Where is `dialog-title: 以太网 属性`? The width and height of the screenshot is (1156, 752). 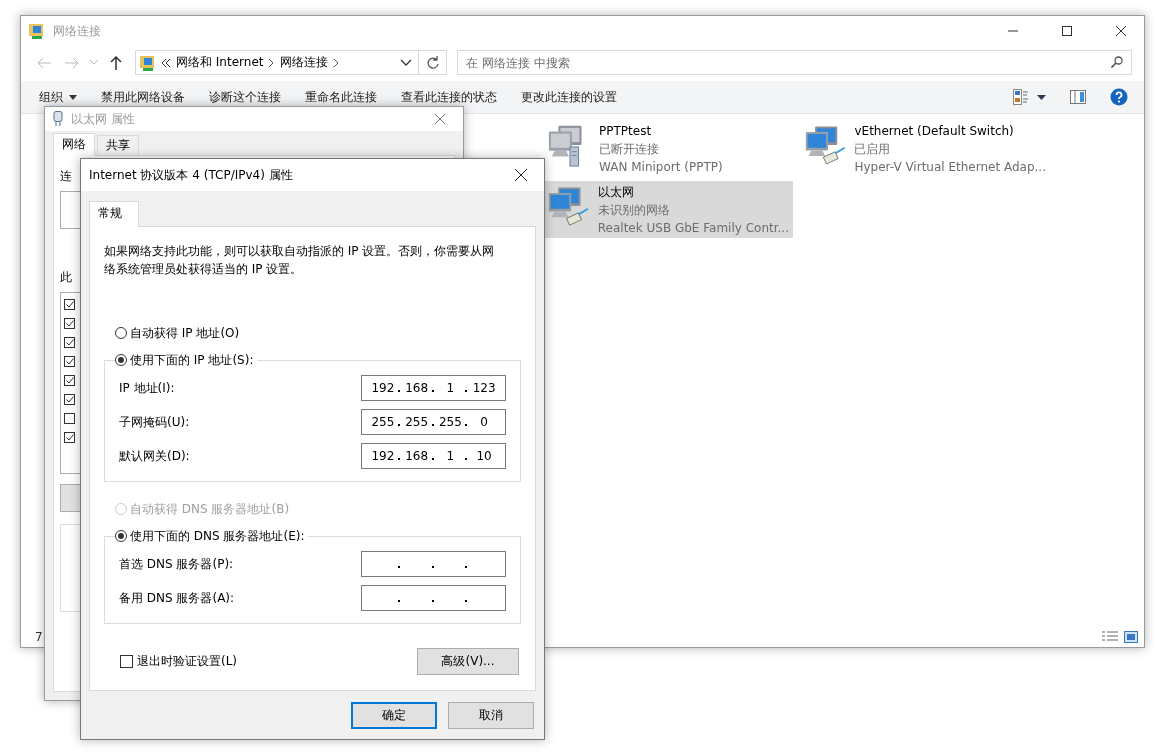
dialog-title: 以太网 属性 is located at coordinates (103, 119).